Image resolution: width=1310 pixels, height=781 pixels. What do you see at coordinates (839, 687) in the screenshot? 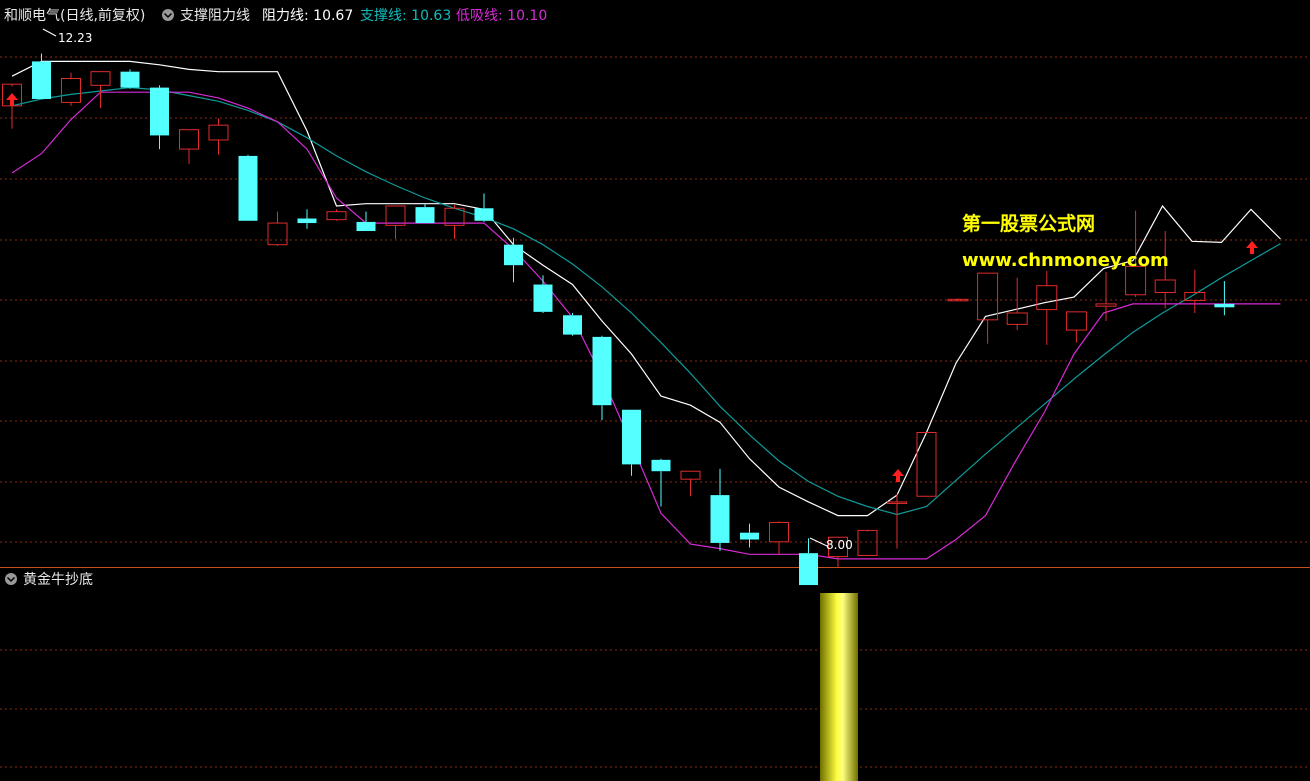
I see `bottom-signal-bar` at bounding box center [839, 687].